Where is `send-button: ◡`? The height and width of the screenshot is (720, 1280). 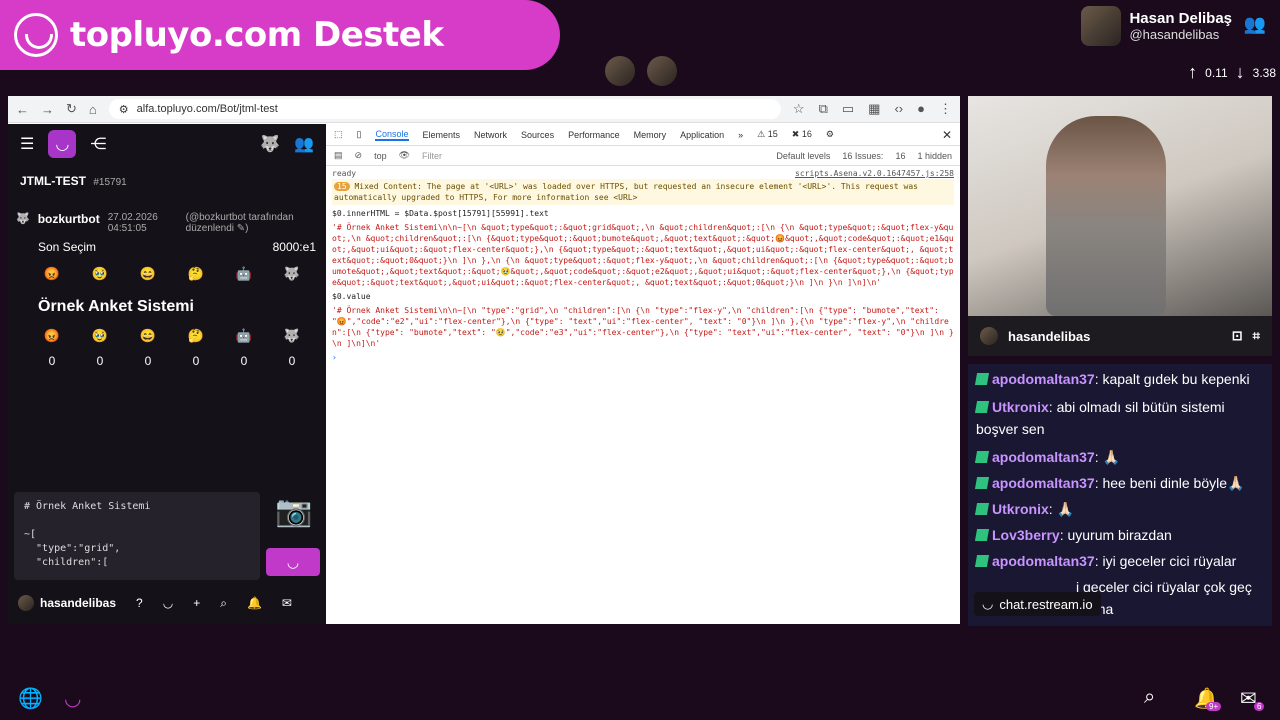
send-button: ◡ is located at coordinates (293, 562).